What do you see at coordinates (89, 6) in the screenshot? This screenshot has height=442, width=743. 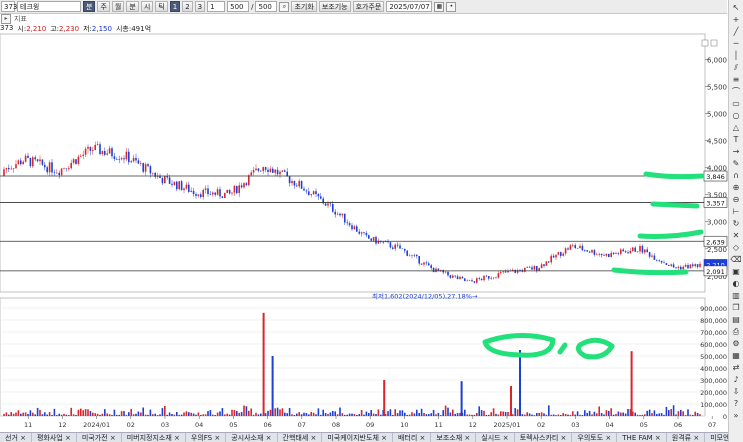 I see `period-button-min: 분` at bounding box center [89, 6].